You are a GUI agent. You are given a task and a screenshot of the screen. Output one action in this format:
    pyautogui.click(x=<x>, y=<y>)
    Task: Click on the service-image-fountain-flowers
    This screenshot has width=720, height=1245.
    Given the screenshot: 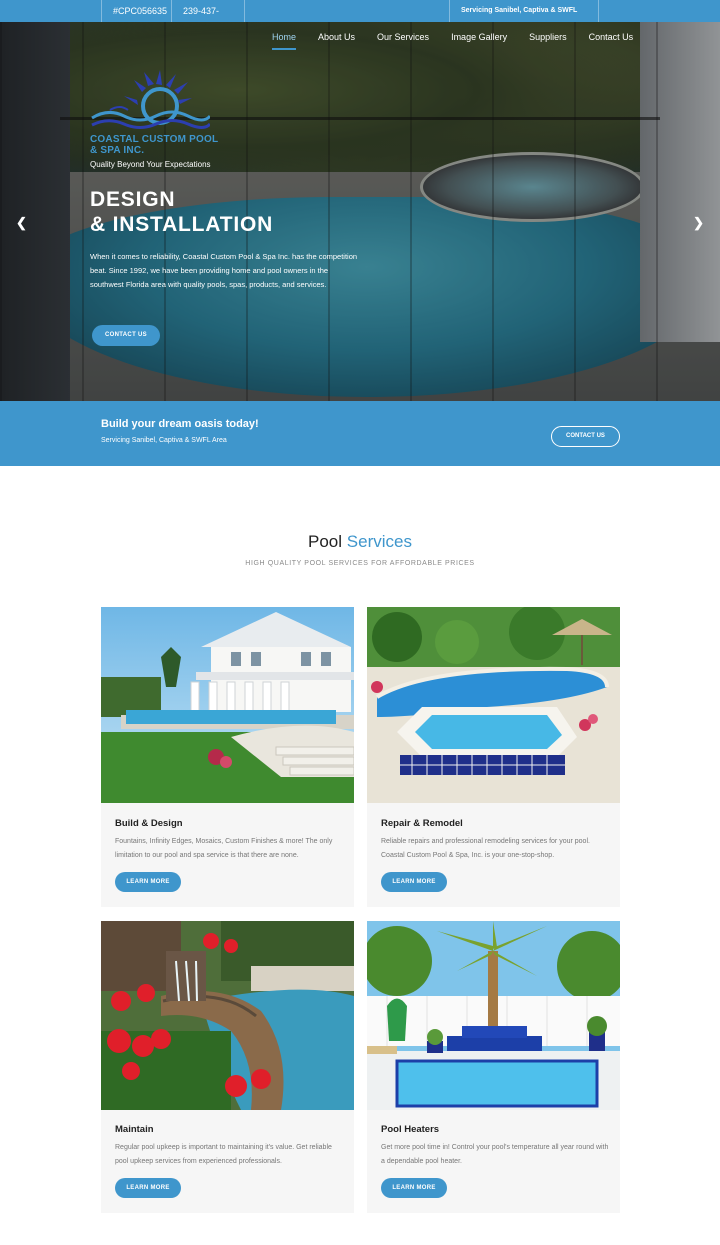 What is the action you would take?
    pyautogui.click(x=227, y=1015)
    